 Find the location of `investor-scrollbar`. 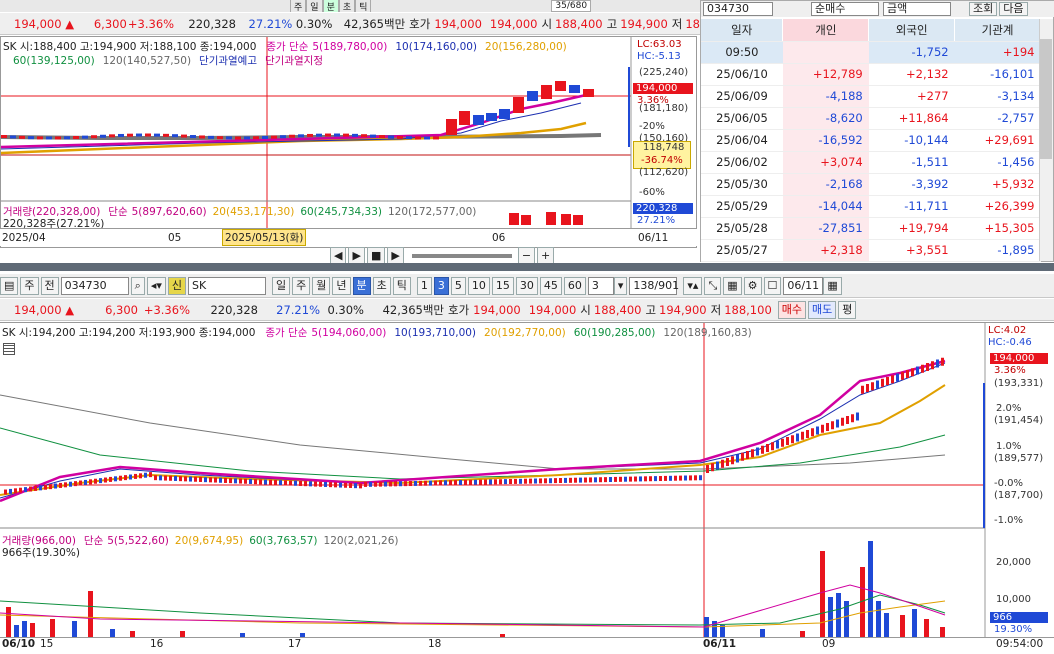

investor-scrollbar is located at coordinates (1046, 140).